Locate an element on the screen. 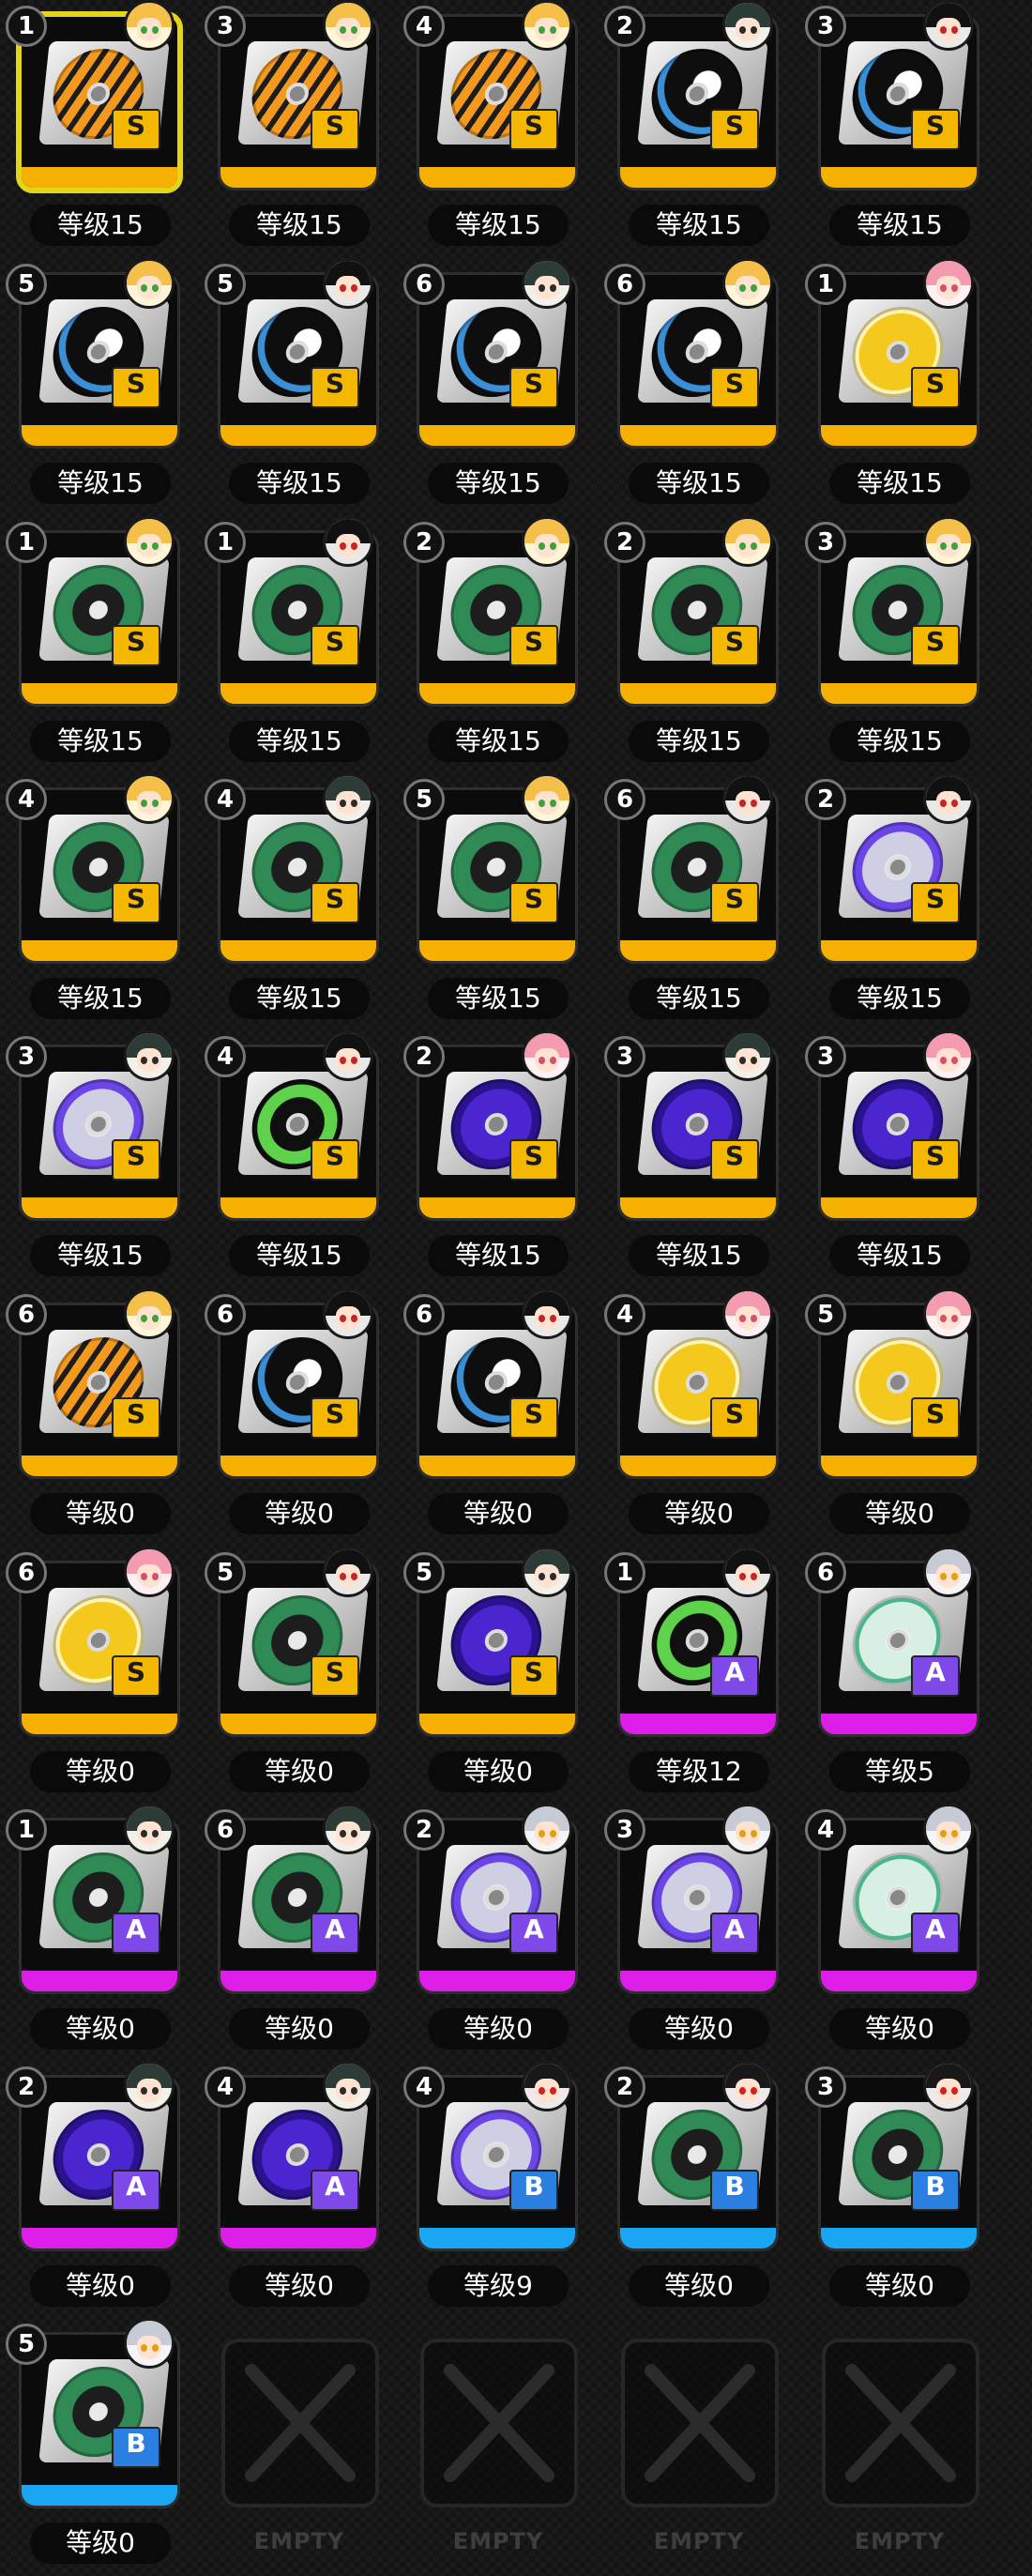 The image size is (1032, 2576). set-count-badge: 5 is located at coordinates (26, 284).